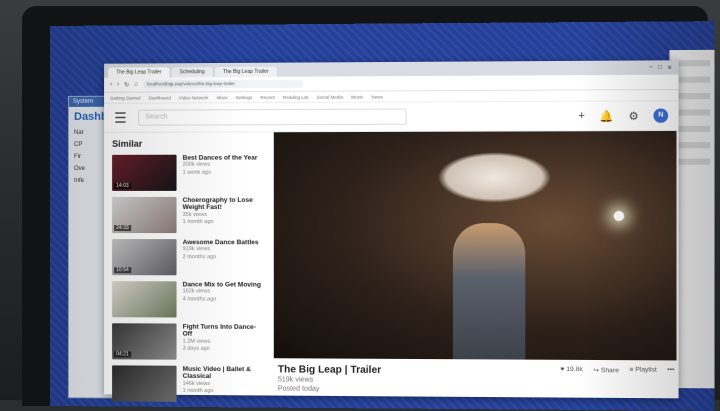 The height and width of the screenshot is (411, 720). Describe the element at coordinates (222, 204) in the screenshot. I see `video-title: Choerography to Lose Weight Fast!` at that location.